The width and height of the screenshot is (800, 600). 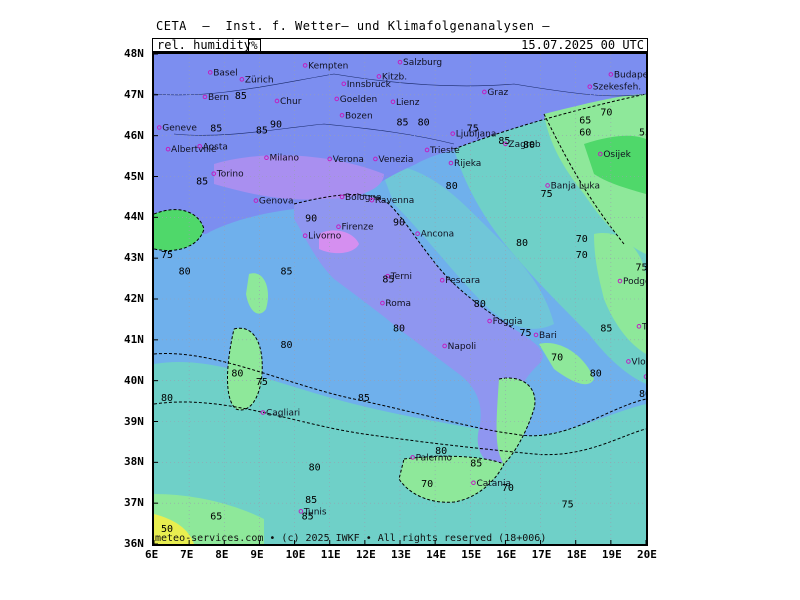 I want to click on latitude-label: 37N, so click(x=134, y=503).